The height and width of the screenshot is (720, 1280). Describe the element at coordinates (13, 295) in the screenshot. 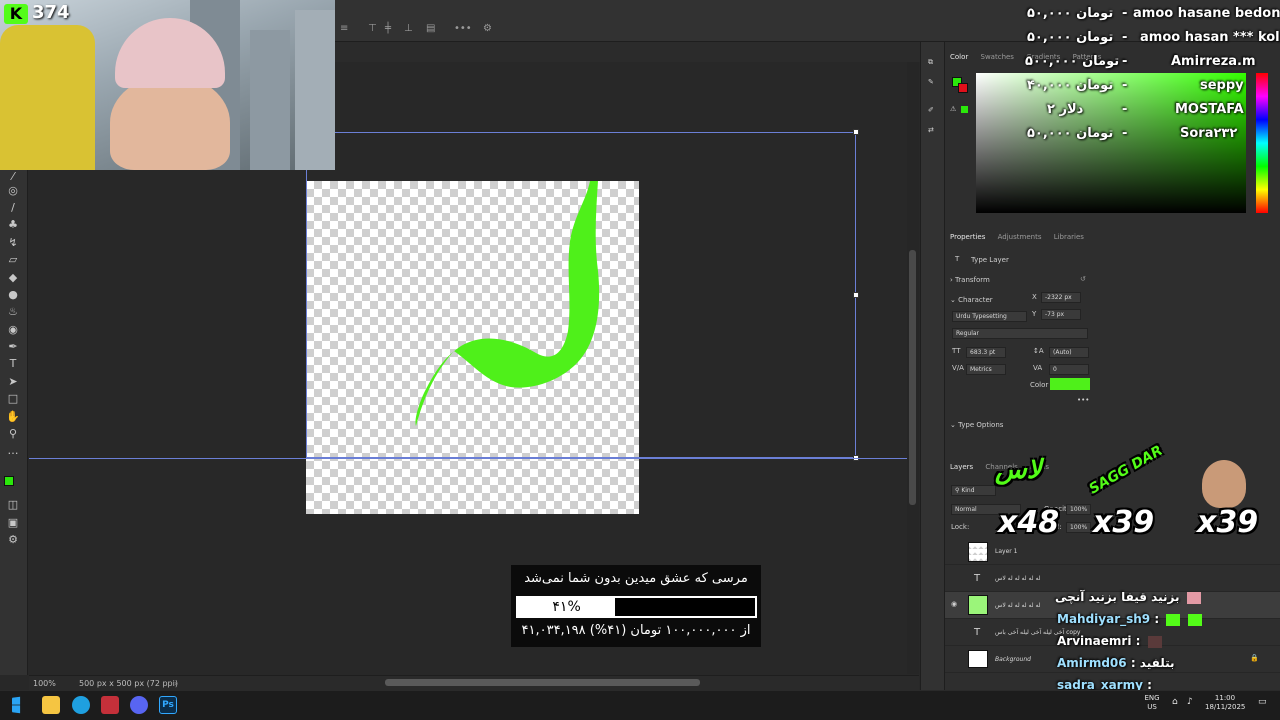

I see `blur-tool-icon: ●` at that location.